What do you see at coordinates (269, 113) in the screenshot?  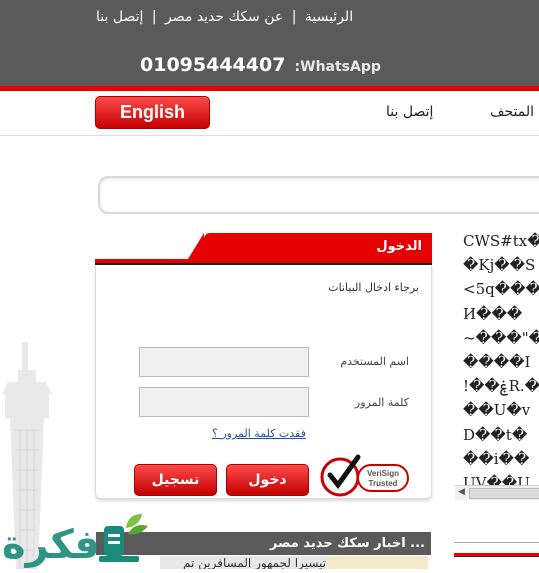 I see `main-nav` at bounding box center [269, 113].